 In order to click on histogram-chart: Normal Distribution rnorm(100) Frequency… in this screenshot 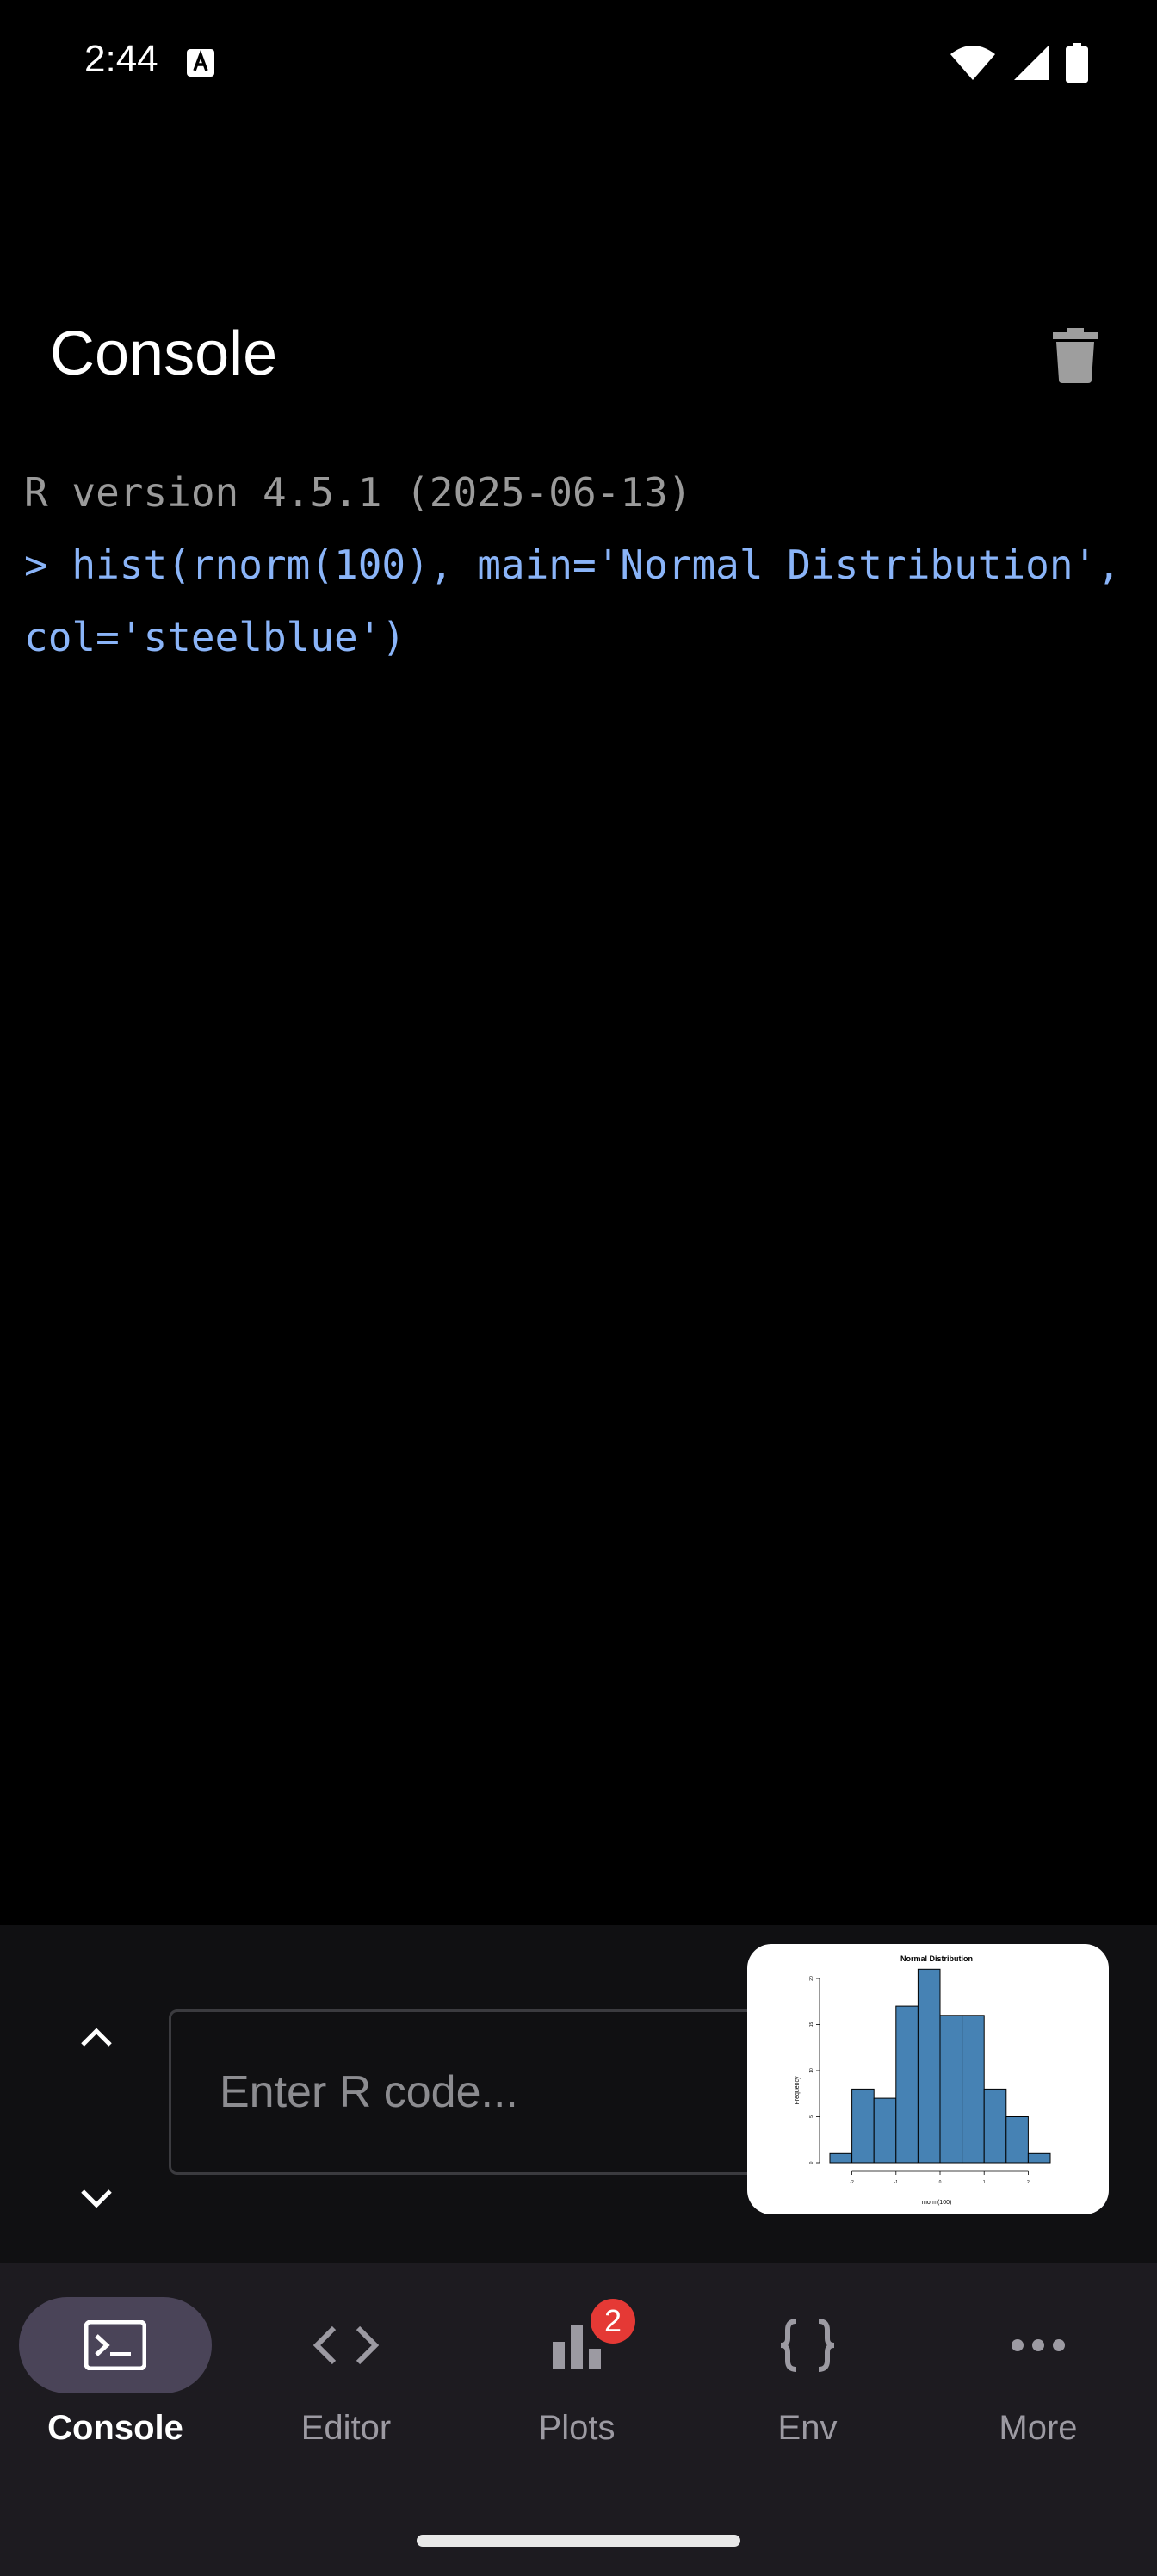, I will do `click(923, 2080)`.